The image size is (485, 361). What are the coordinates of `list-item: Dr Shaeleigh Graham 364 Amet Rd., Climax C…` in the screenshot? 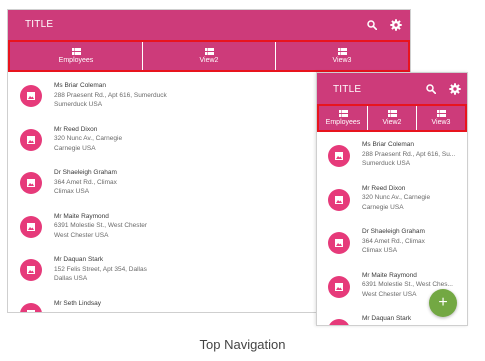 It's located at (392, 245).